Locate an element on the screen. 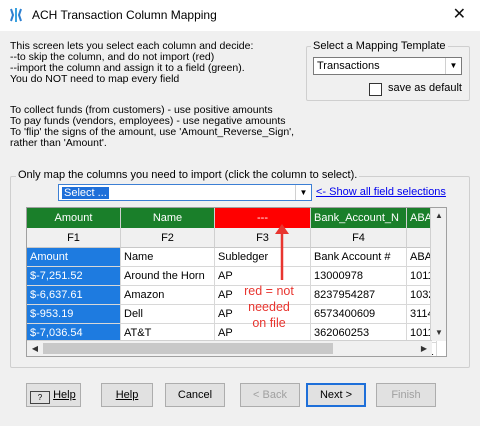  help-book-icon: ? is located at coordinates (40, 397).